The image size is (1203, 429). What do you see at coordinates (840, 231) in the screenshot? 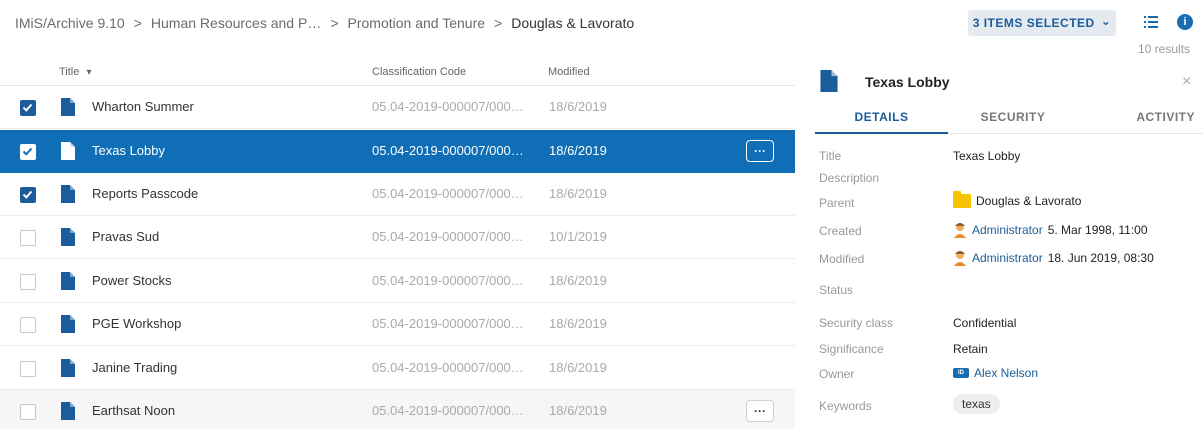
I see `field-label-created: Created` at bounding box center [840, 231].